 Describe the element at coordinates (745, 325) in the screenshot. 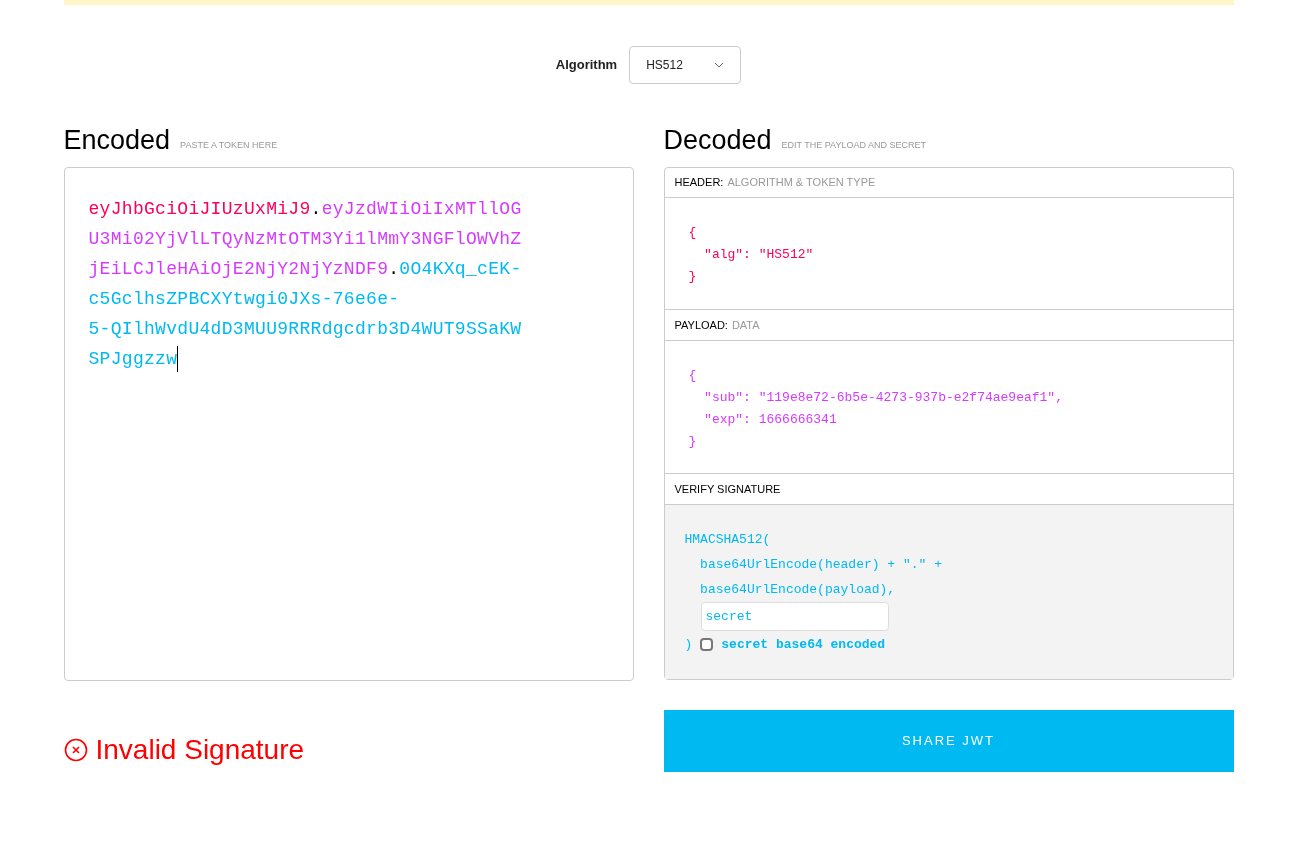

I see `panel-hint: DATA` at that location.